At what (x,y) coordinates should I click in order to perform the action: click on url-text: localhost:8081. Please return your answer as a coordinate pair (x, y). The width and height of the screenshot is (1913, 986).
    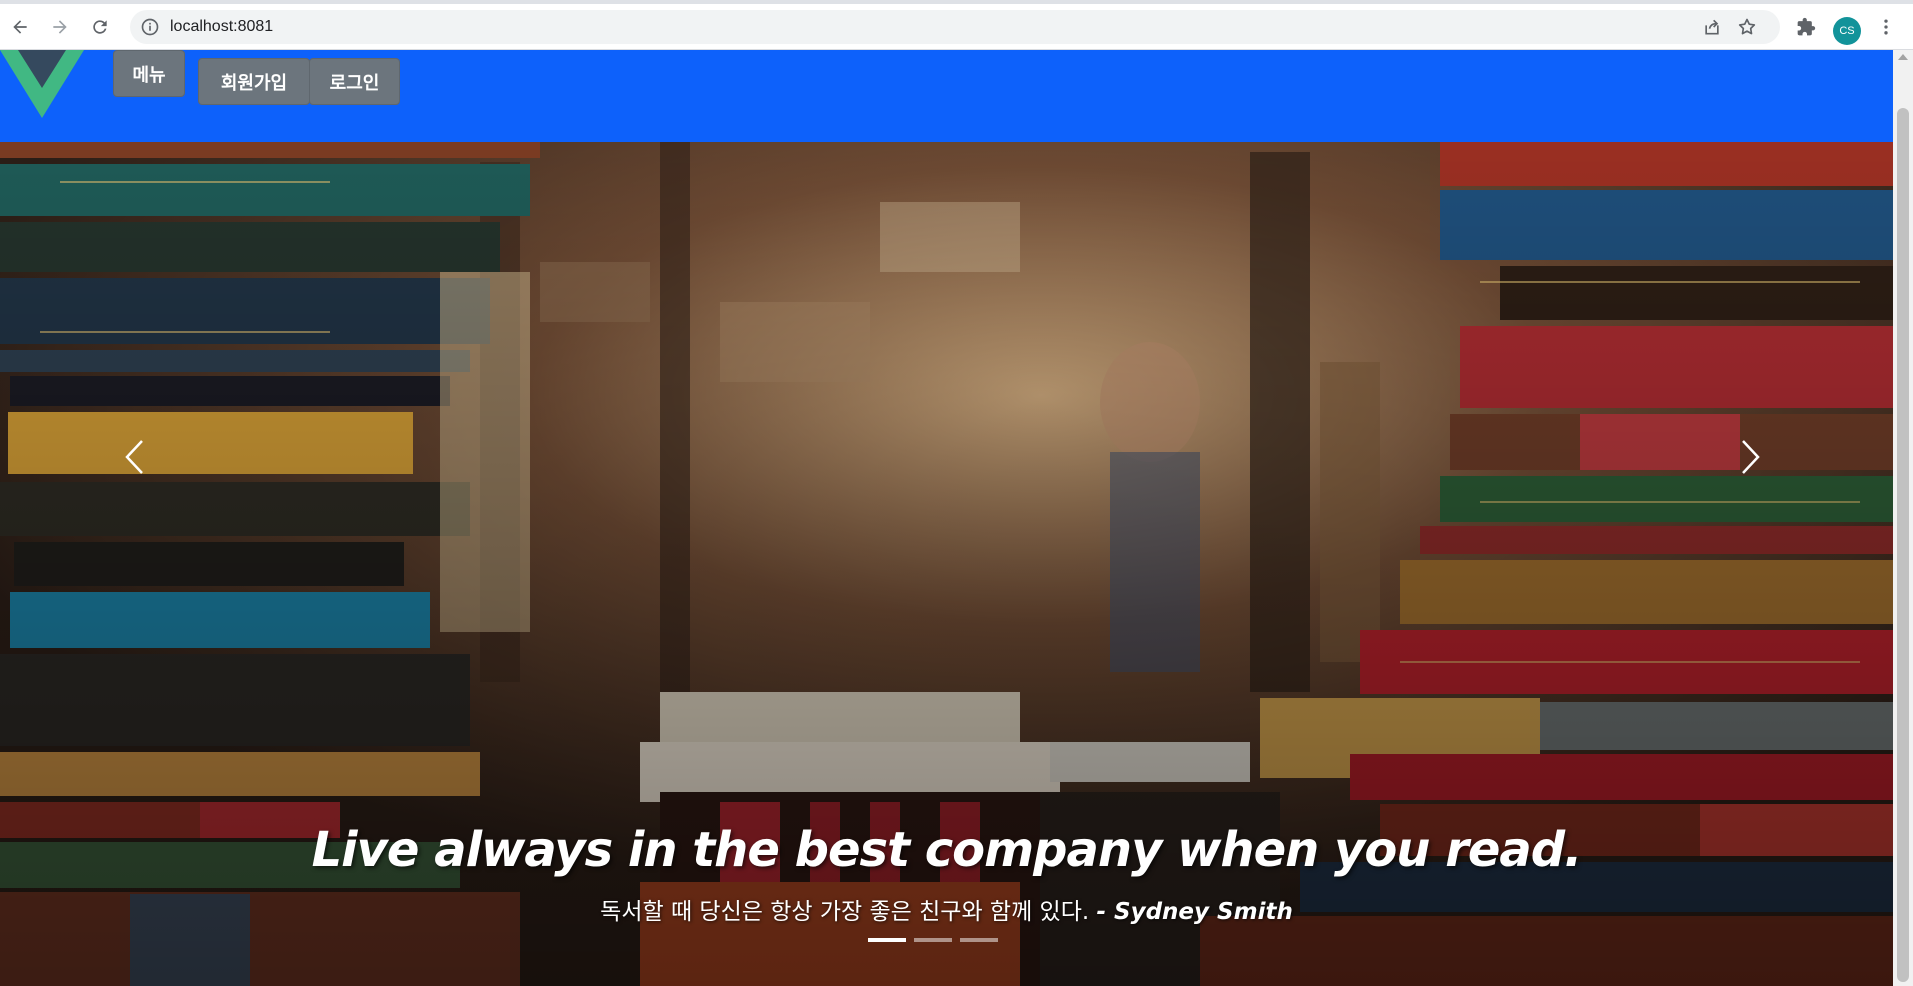
    Looking at the image, I should click on (222, 26).